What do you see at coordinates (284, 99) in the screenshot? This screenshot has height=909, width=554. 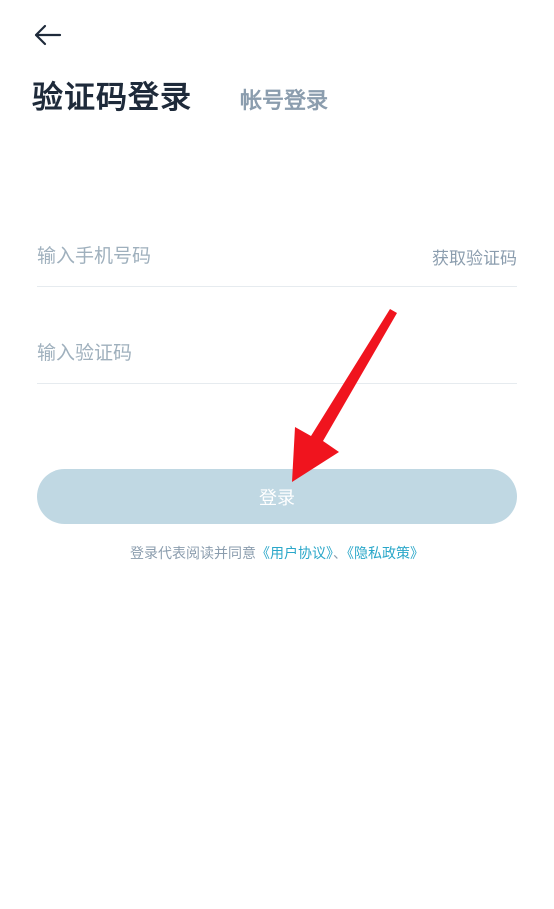 I see `tab-account-login: 帐号登录` at bounding box center [284, 99].